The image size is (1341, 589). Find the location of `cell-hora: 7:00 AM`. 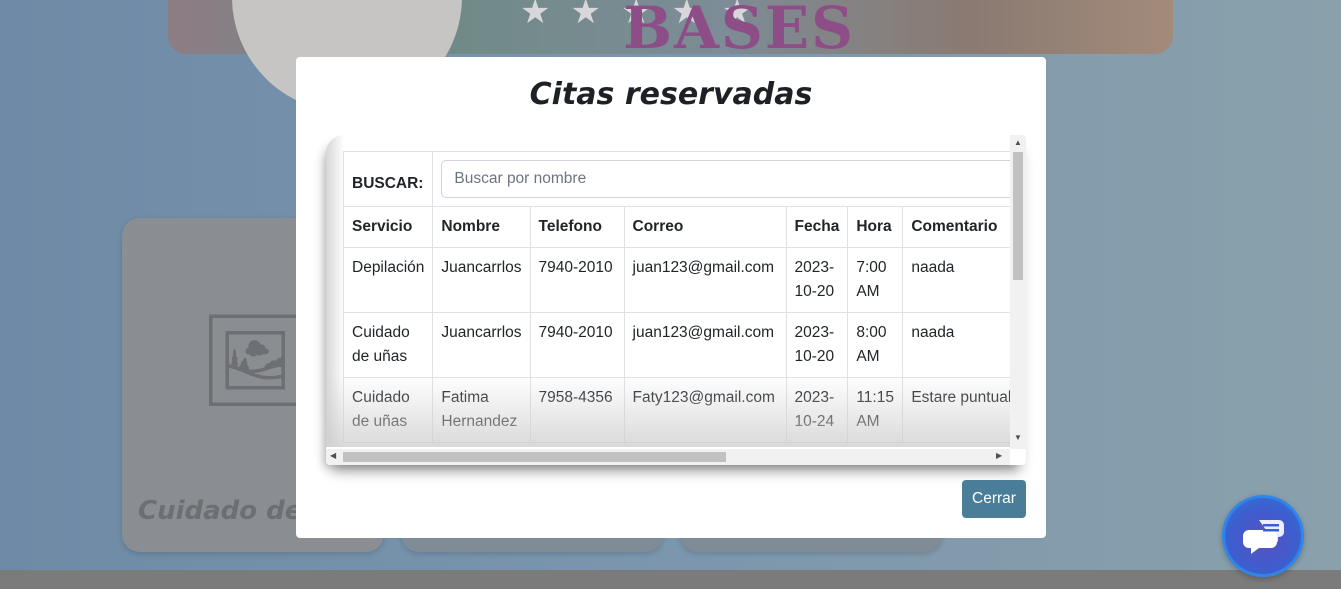

cell-hora: 7:00 AM is located at coordinates (875, 280).